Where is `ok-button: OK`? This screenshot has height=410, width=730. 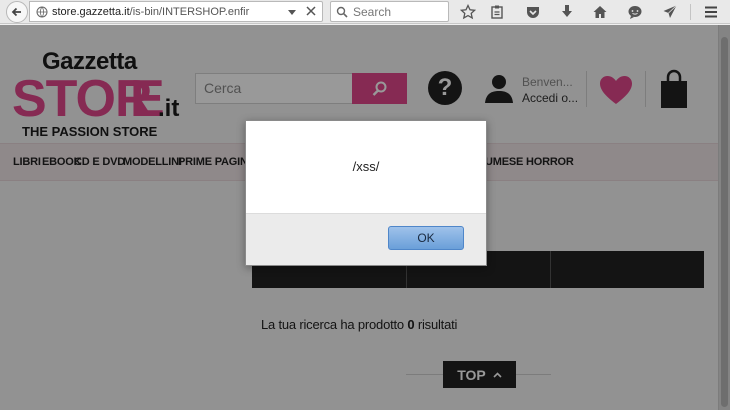
ok-button: OK is located at coordinates (426, 238).